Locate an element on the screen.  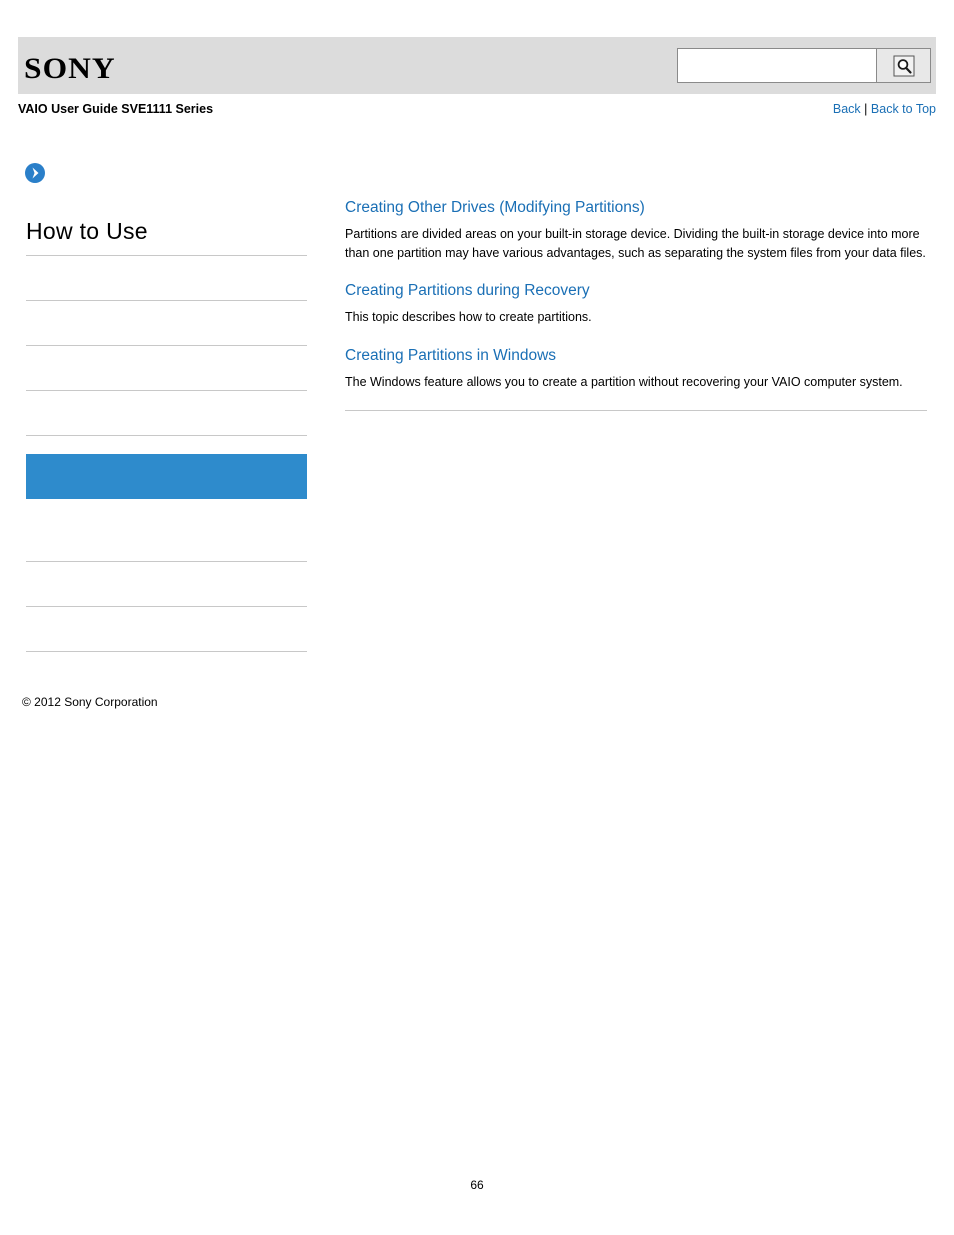
sidebar-item-4-selected is located at coordinates (166, 476).